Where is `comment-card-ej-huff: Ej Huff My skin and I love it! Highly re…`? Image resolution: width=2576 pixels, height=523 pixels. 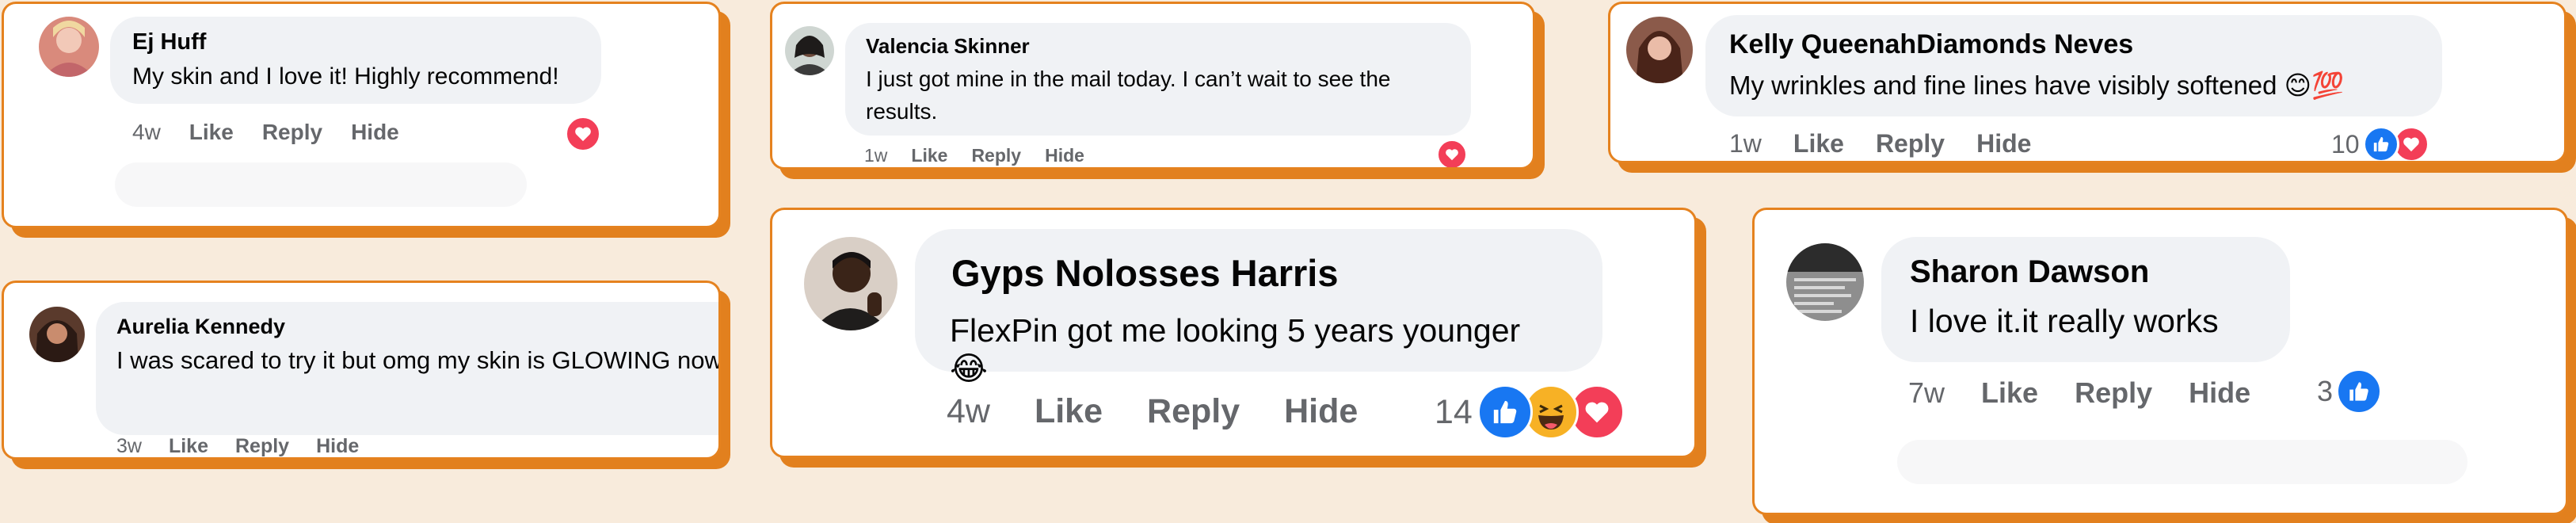
comment-card-ej-huff: Ej Huff My skin and I love it! Highly re… is located at coordinates (361, 115).